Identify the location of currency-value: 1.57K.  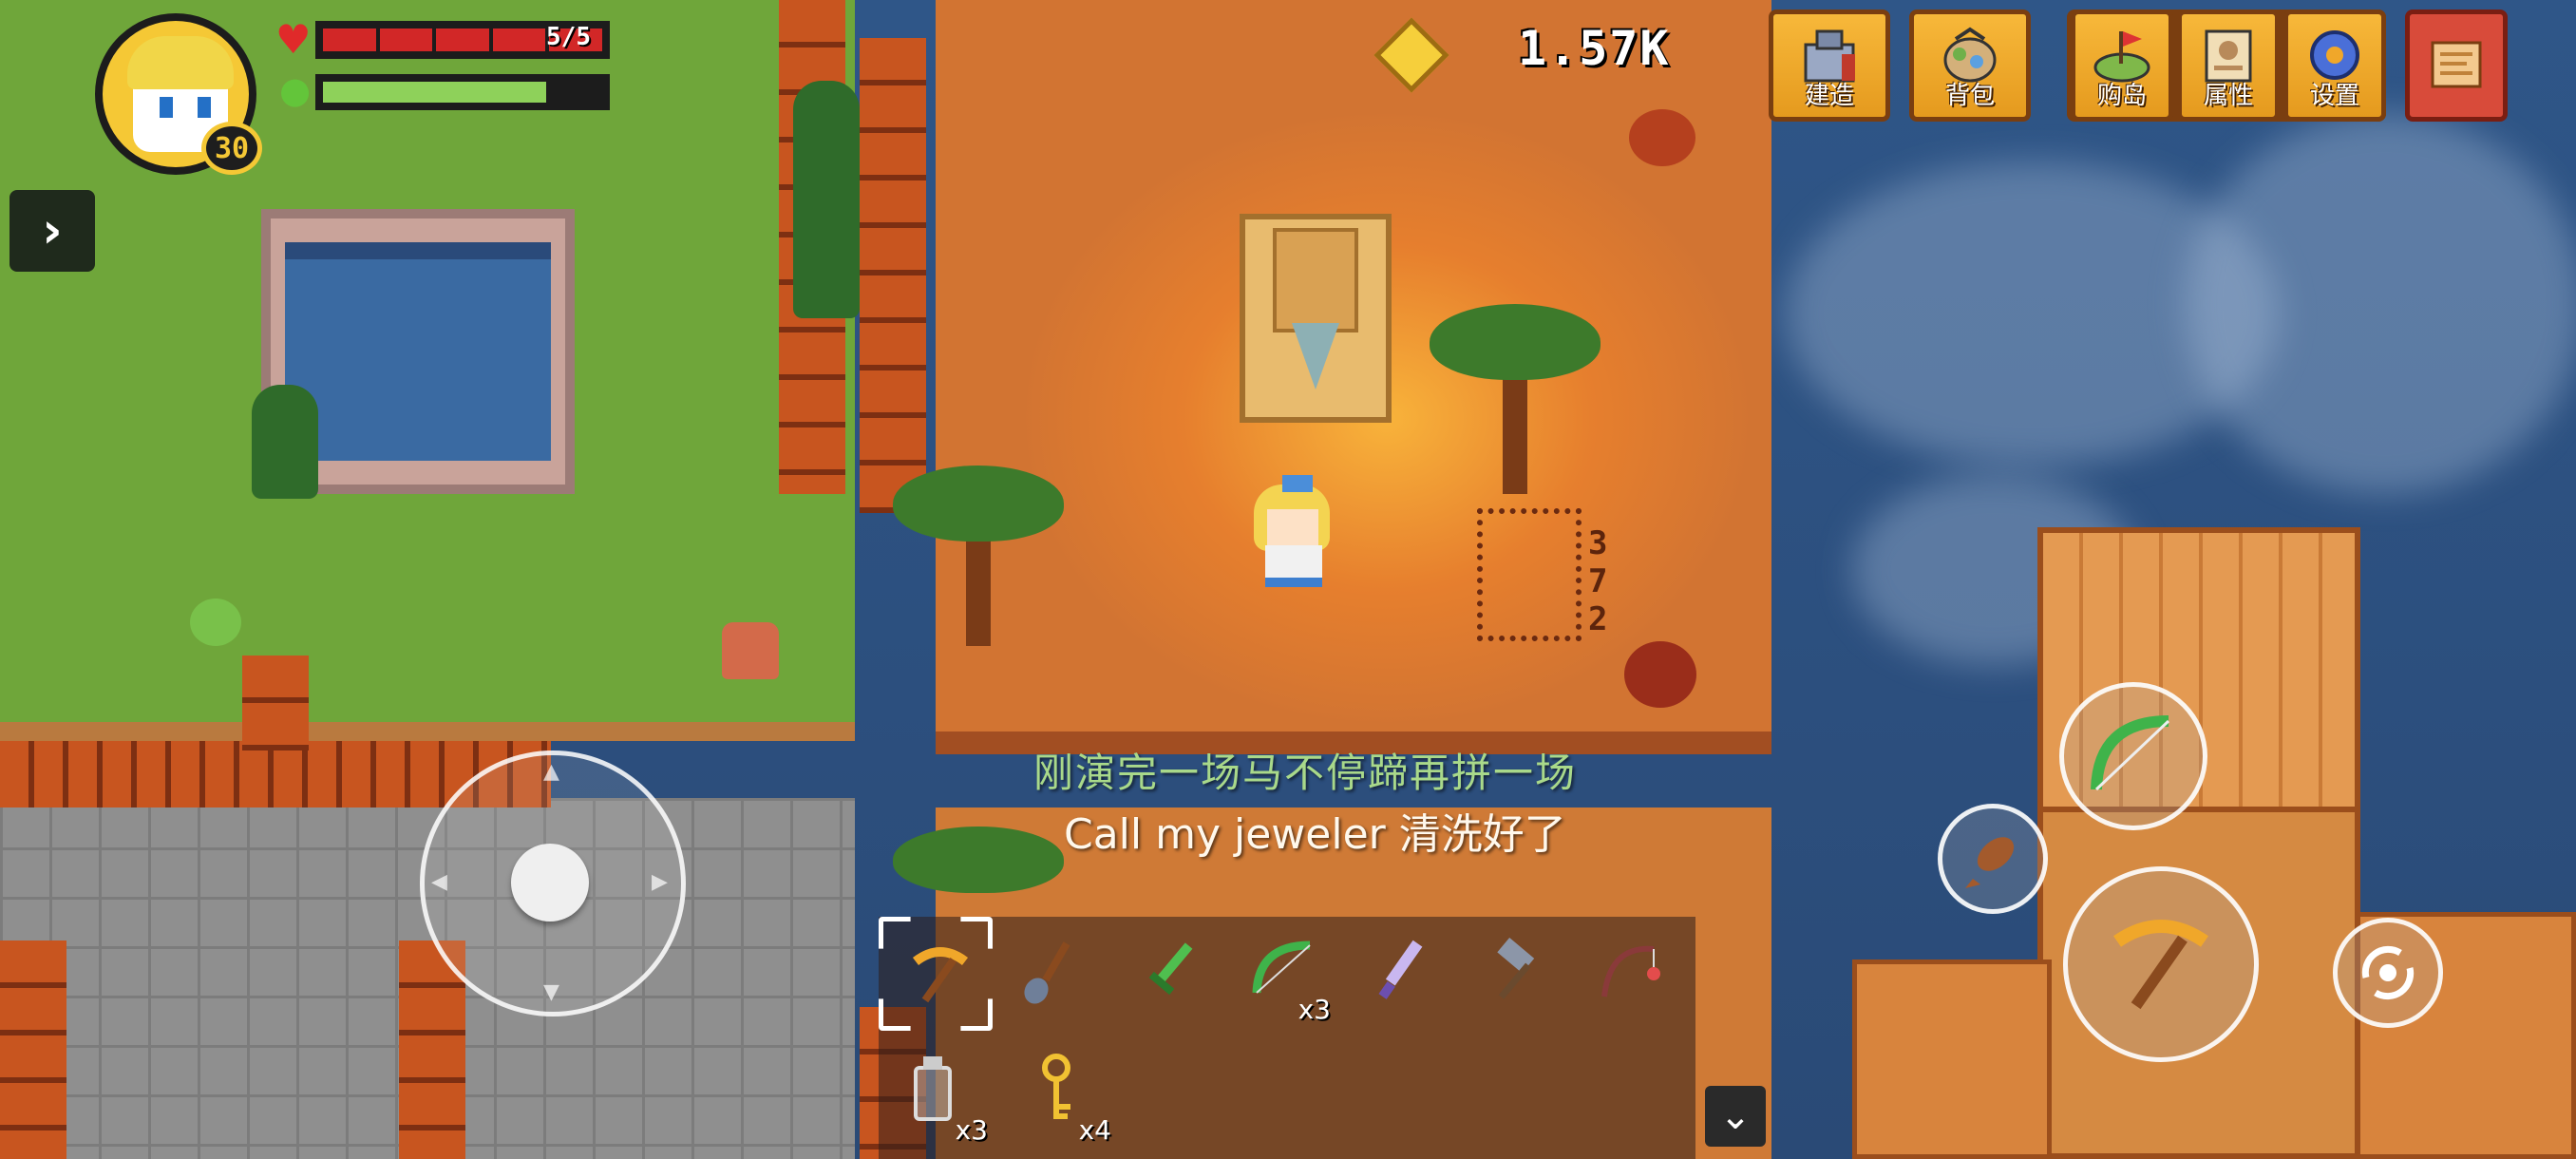
(1594, 48).